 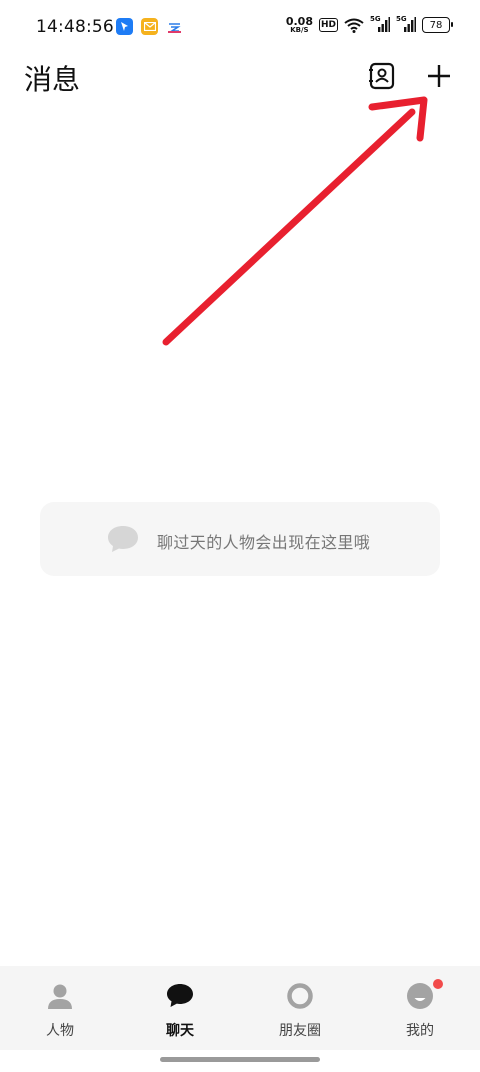 I want to click on bottom-nav: 人物 聊天 朋友圈 我的, so click(x=240, y=1008).